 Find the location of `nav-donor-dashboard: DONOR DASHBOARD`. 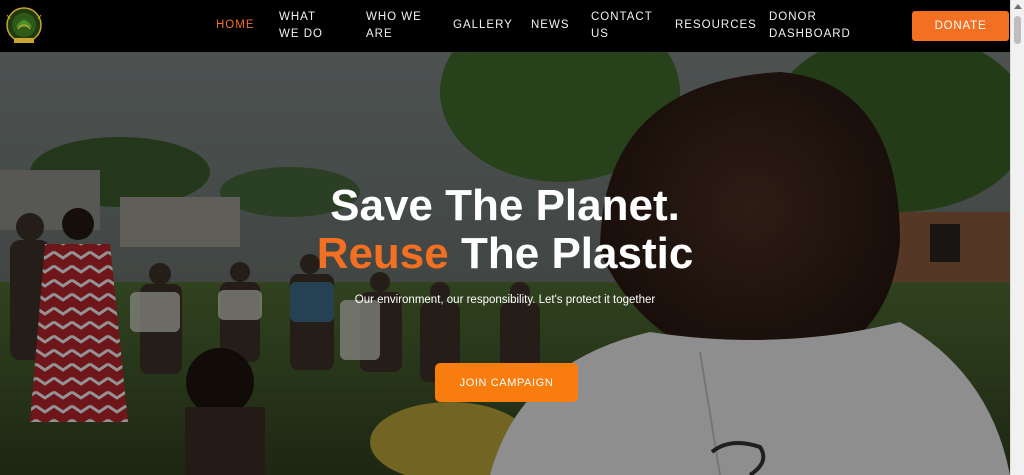

nav-donor-dashboard: DONOR DASHBOARD is located at coordinates (810, 26).